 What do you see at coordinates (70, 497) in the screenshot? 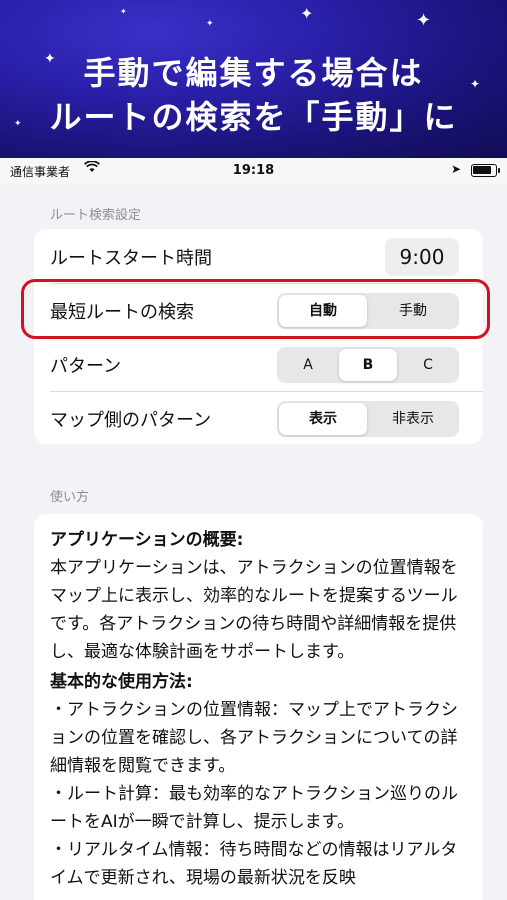
I see `usage-header: 使い方` at bounding box center [70, 497].